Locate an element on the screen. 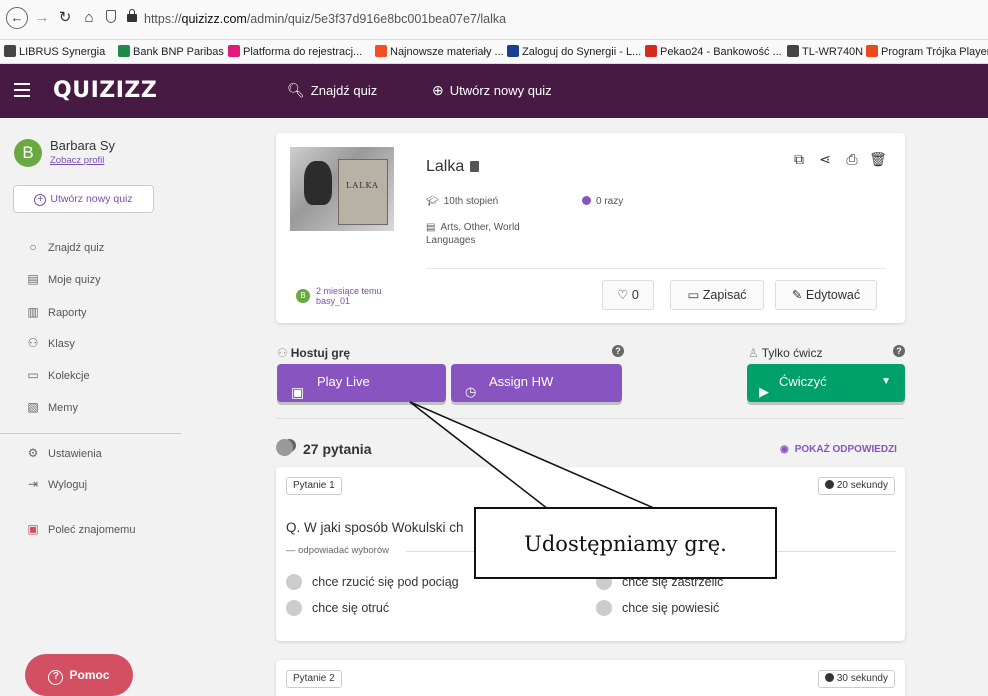 Image resolution: width=988 pixels, height=696 pixels. heart-icon: ♡ is located at coordinates (624, 295).